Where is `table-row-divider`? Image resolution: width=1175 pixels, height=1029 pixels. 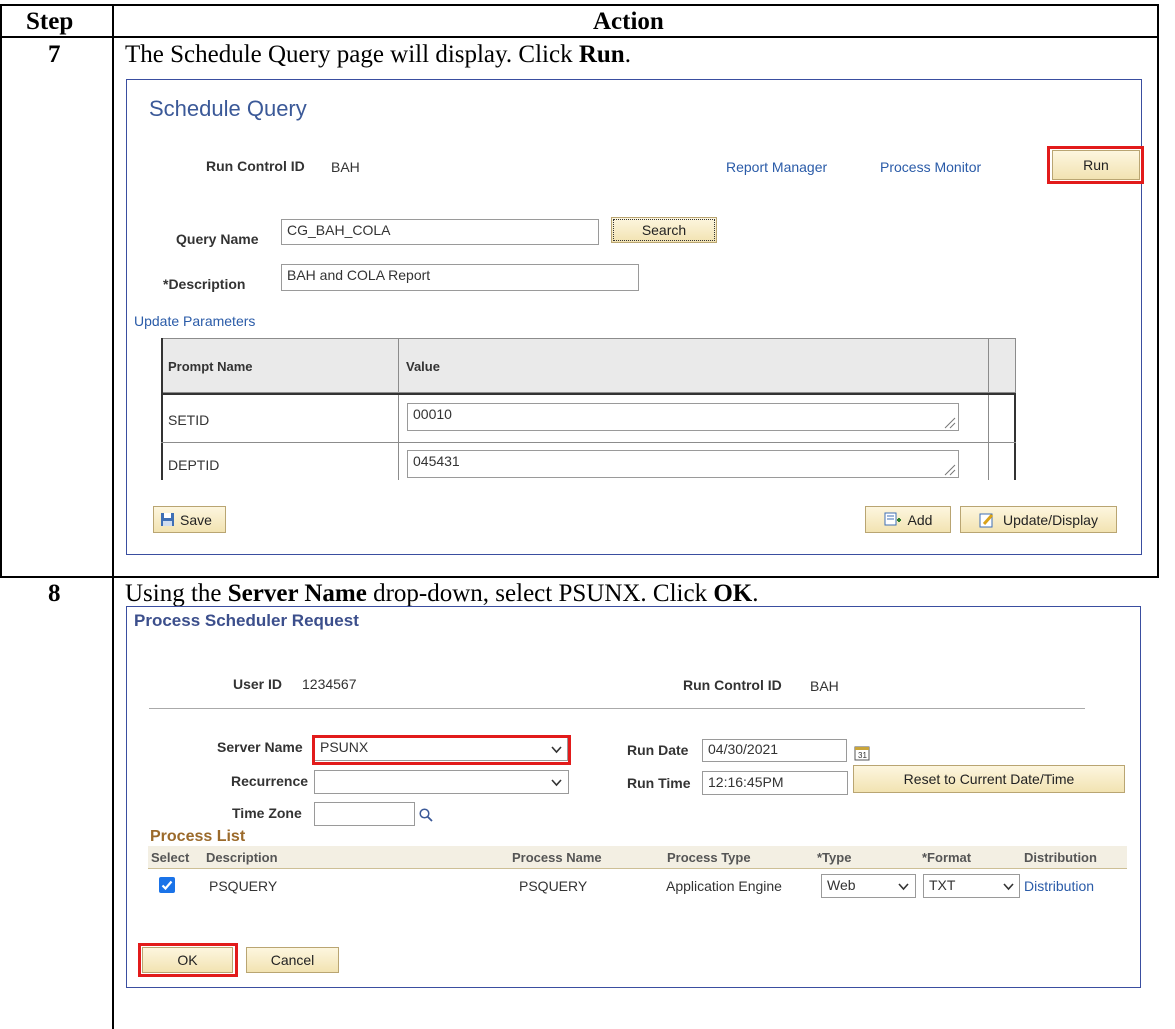
table-row-divider is located at coordinates (579, 577).